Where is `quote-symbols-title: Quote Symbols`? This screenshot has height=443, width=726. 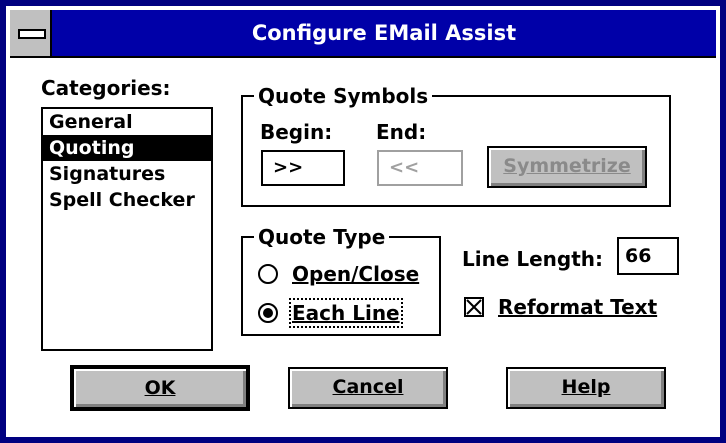
quote-symbols-title: Quote Symbols is located at coordinates (343, 96).